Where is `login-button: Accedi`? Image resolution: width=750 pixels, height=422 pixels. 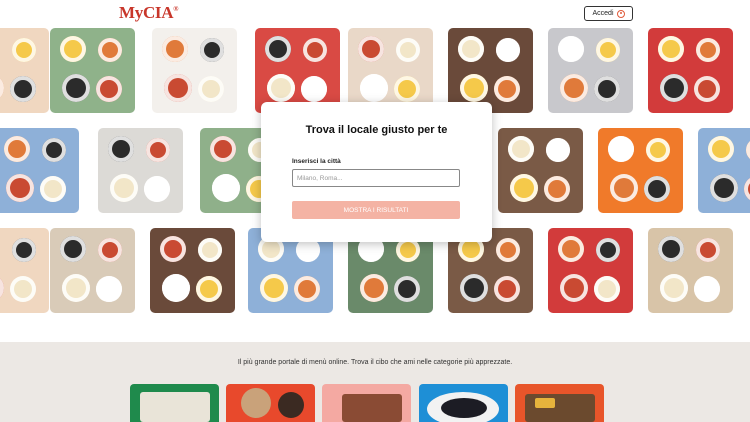
login-button: Accedi is located at coordinates (608, 13).